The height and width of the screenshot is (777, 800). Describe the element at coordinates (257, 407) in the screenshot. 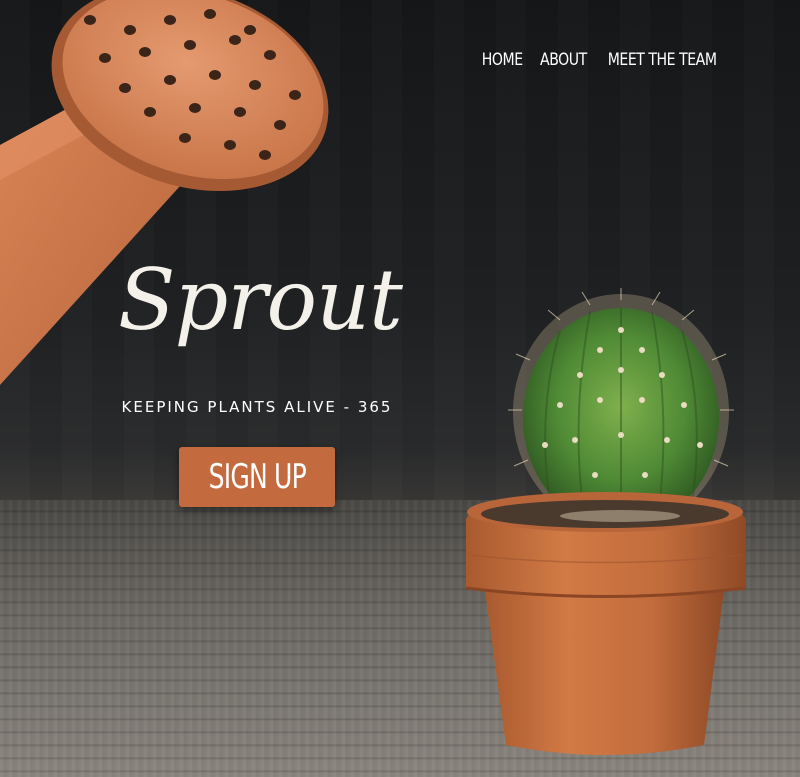

I see `tagline: KEEPING PLANTS ALIVE - 365` at that location.